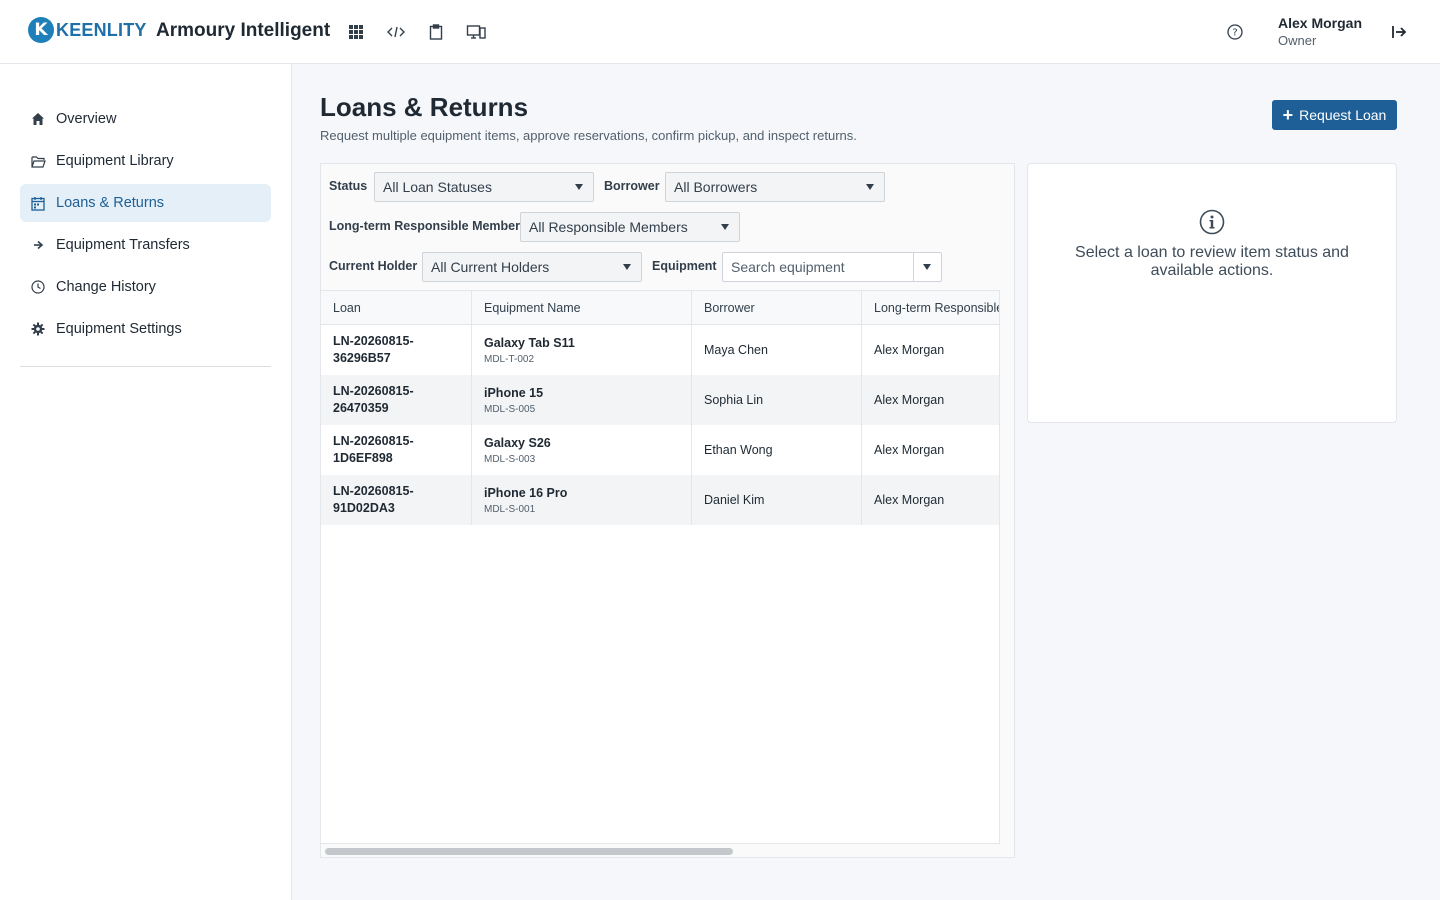 The height and width of the screenshot is (900, 1440). Describe the element at coordinates (608, 227) in the screenshot. I see `responsible-filter-value: All Responsible Members` at that location.